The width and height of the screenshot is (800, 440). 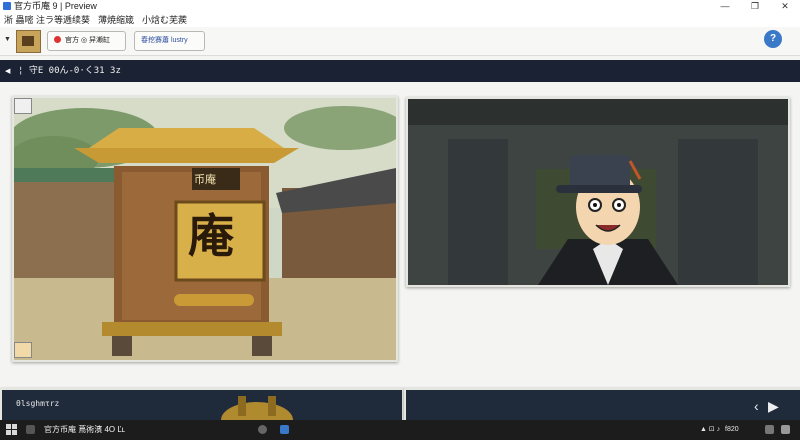 What do you see at coordinates (400, 71) in the screenshot?
I see `chapter-header: ◀ ¦ 守E 00ん-0·く31 3z` at bounding box center [400, 71].